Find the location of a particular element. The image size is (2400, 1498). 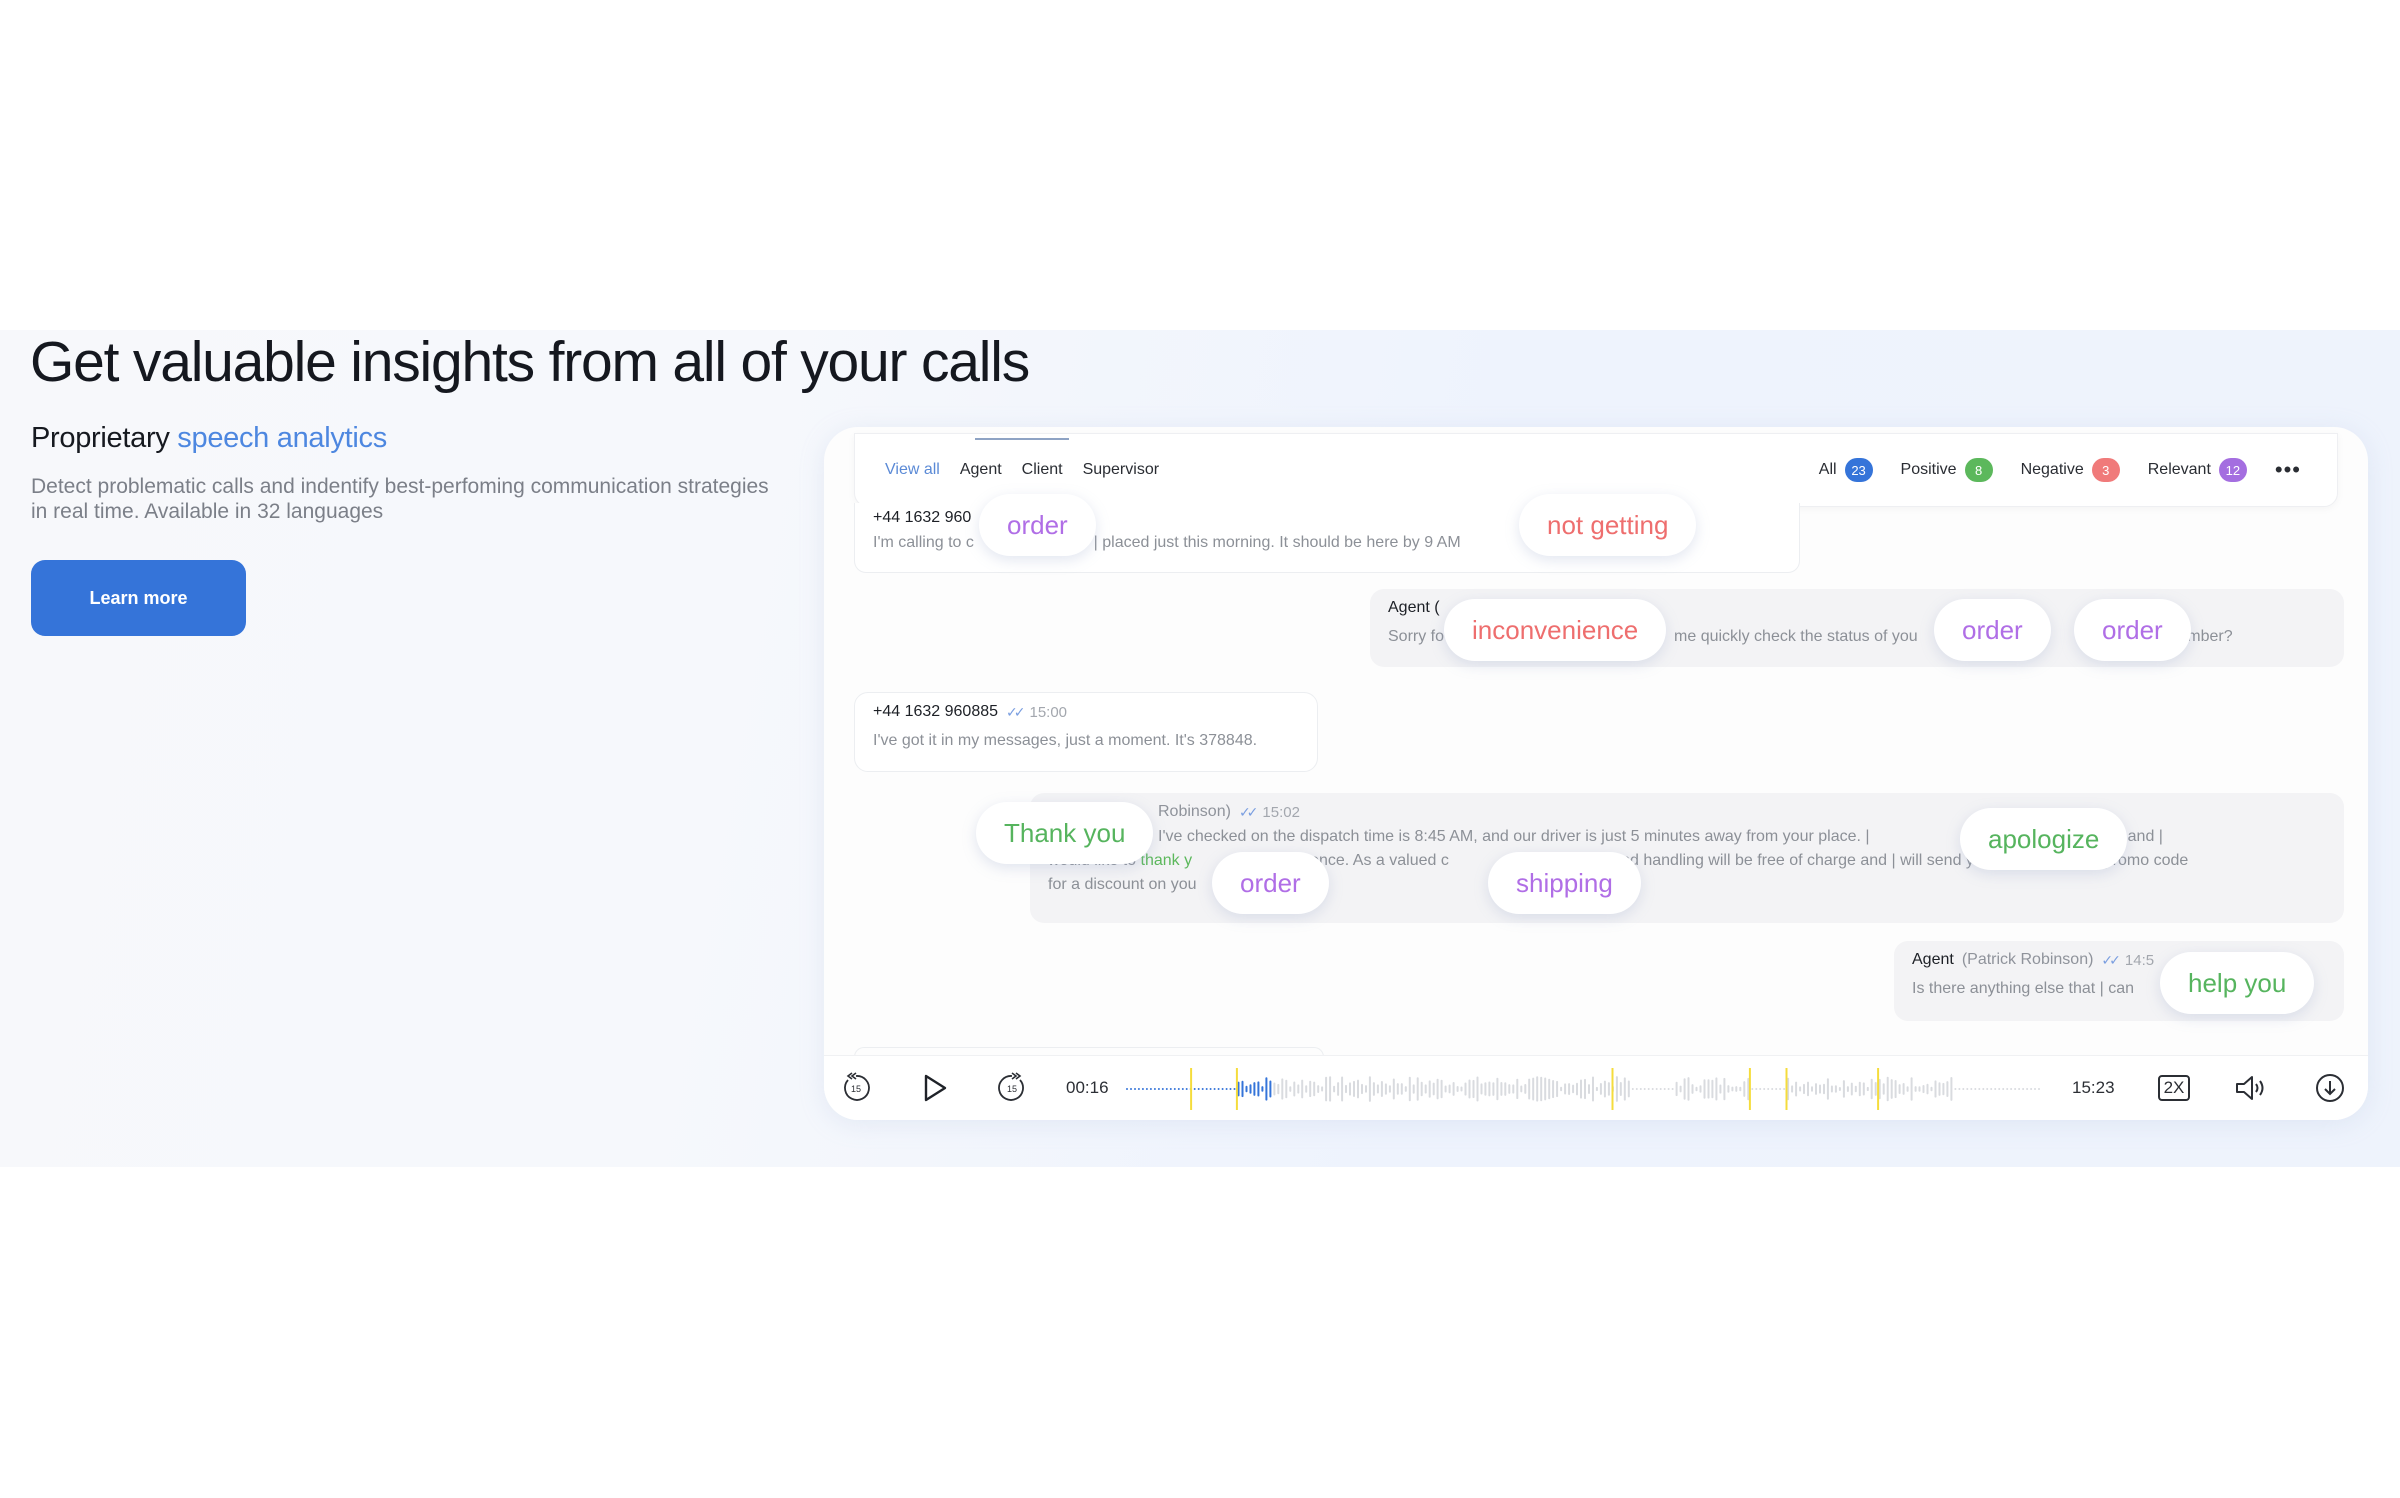

waveform-scrubber is located at coordinates (1584, 1089).